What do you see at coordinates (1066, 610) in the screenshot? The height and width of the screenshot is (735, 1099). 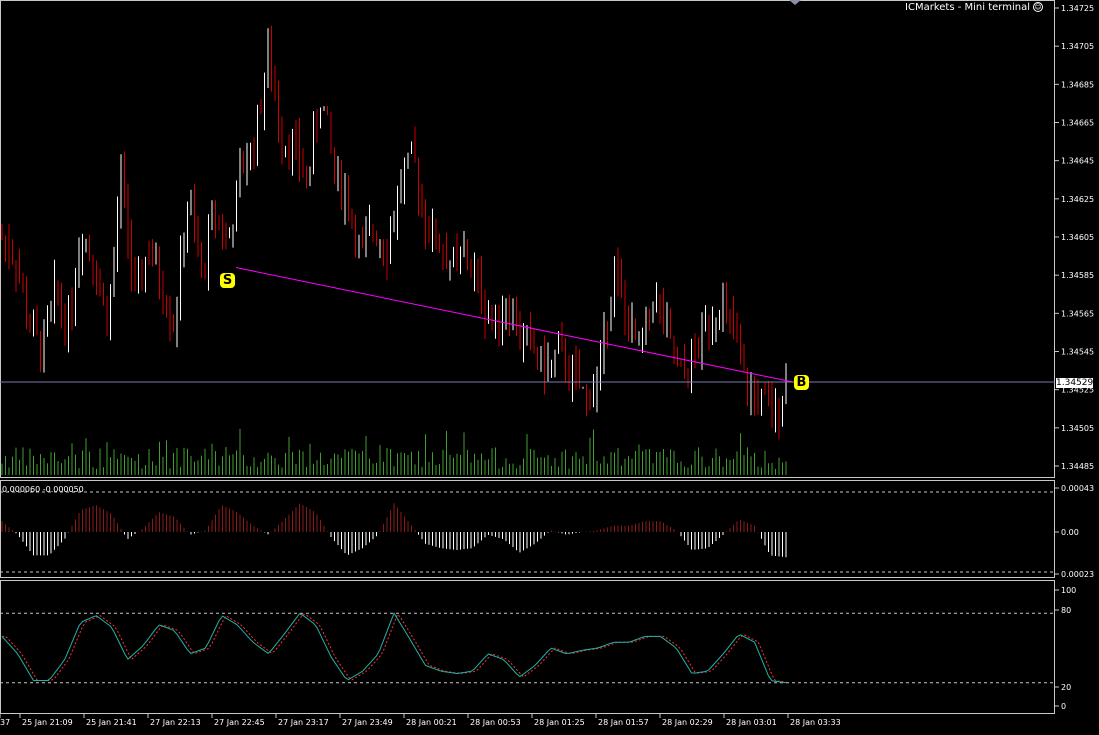 I see `stoch-tick-label: 80` at bounding box center [1066, 610].